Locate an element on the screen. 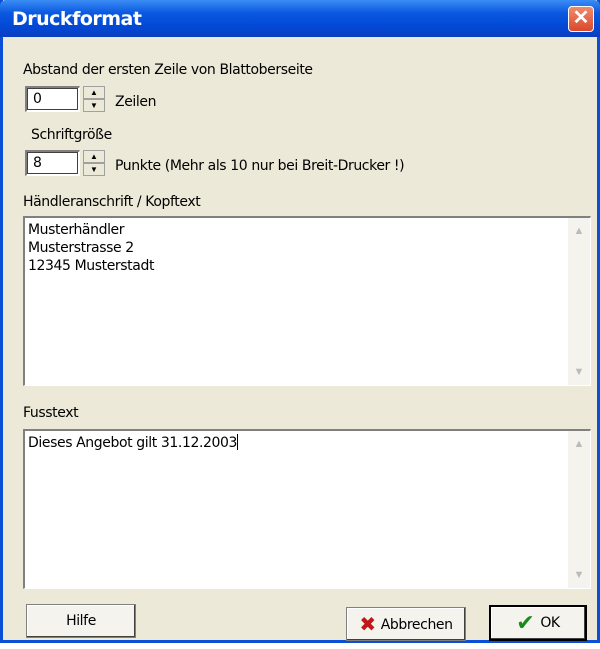  text-caret is located at coordinates (238, 442).